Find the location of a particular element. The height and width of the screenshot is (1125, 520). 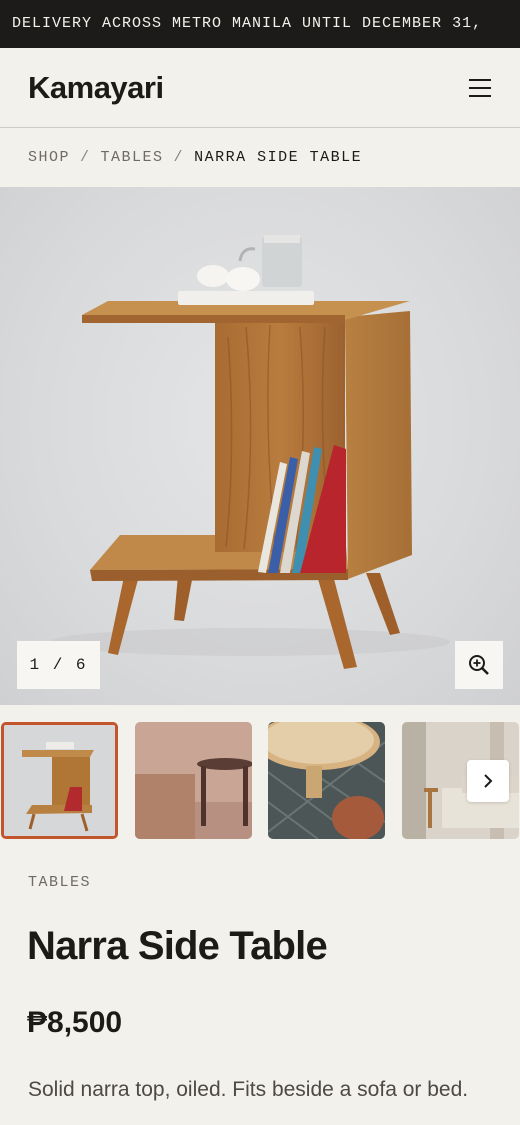

site-logo: Kamayari is located at coordinates (96, 88).